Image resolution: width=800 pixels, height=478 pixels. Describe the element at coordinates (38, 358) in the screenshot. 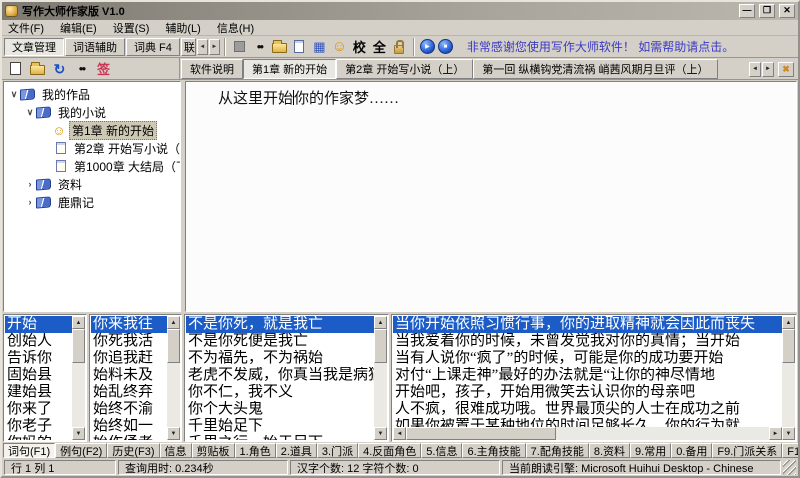

I see `list-item: 告诉你` at that location.